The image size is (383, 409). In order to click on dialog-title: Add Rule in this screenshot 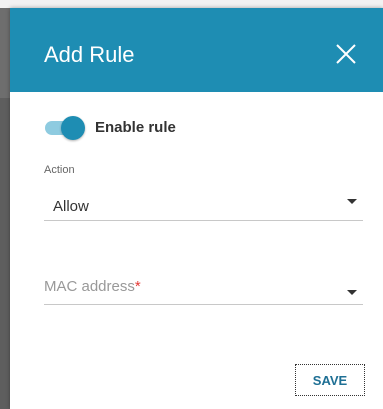, I will do `click(89, 54)`.